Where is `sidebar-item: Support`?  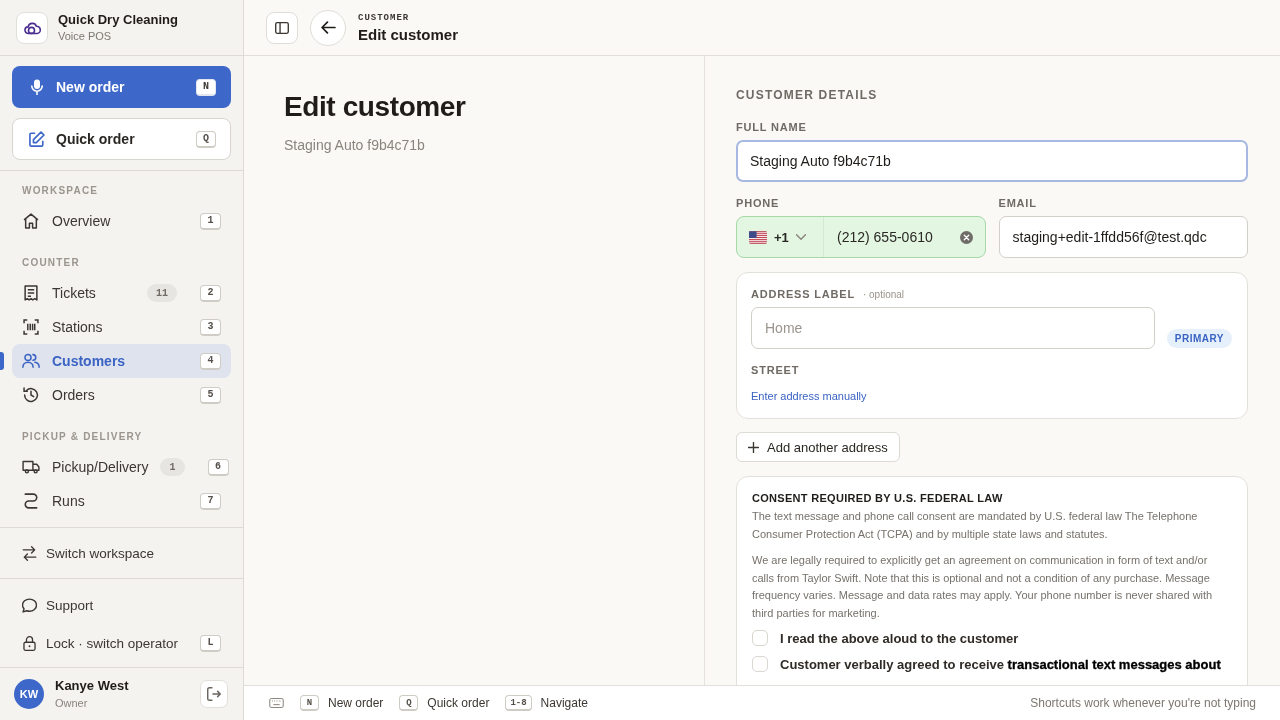 sidebar-item: Support is located at coordinates (121, 605).